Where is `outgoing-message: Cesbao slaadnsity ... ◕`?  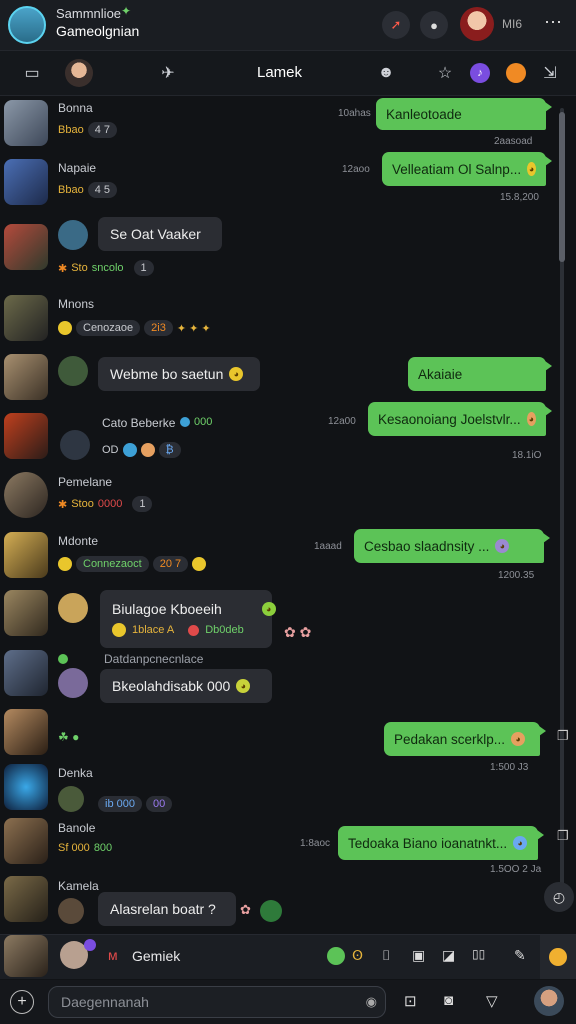 outgoing-message: Cesbao slaadnsity ... ◕ is located at coordinates (452, 546).